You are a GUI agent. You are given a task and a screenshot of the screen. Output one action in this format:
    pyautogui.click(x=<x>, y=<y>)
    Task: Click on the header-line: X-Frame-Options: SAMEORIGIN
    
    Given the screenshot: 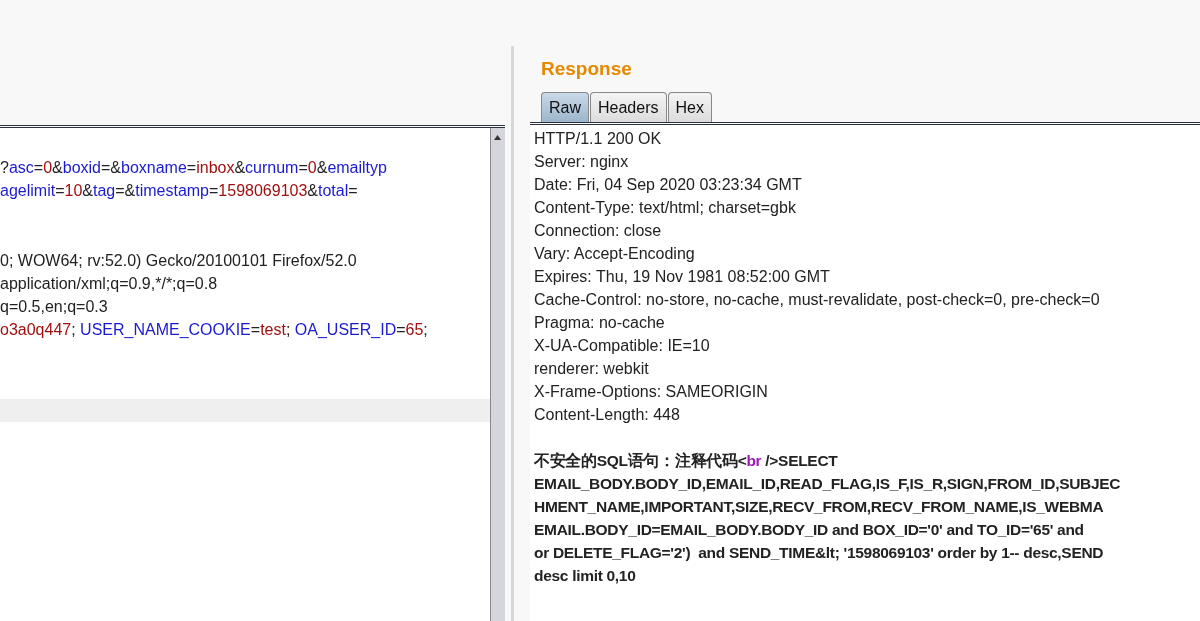 What is the action you would take?
    pyautogui.click(x=651, y=392)
    